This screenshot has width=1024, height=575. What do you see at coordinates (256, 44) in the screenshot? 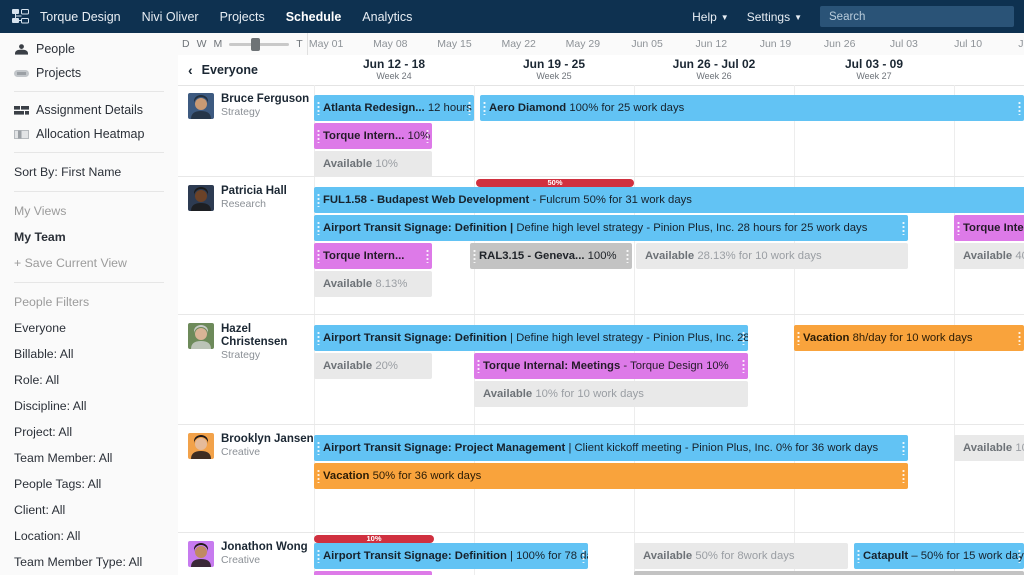
I see `zoom-slider-thumb` at bounding box center [256, 44].